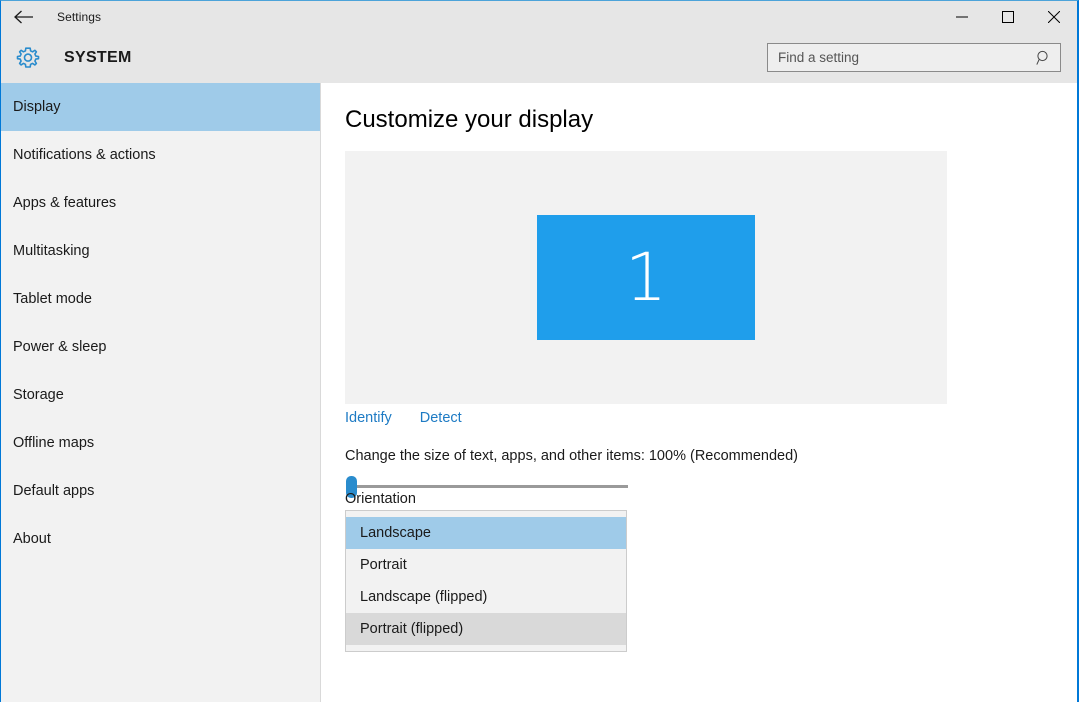 This screenshot has height=702, width=1079. Describe the element at coordinates (490, 486) in the screenshot. I see `slider-track` at that location.